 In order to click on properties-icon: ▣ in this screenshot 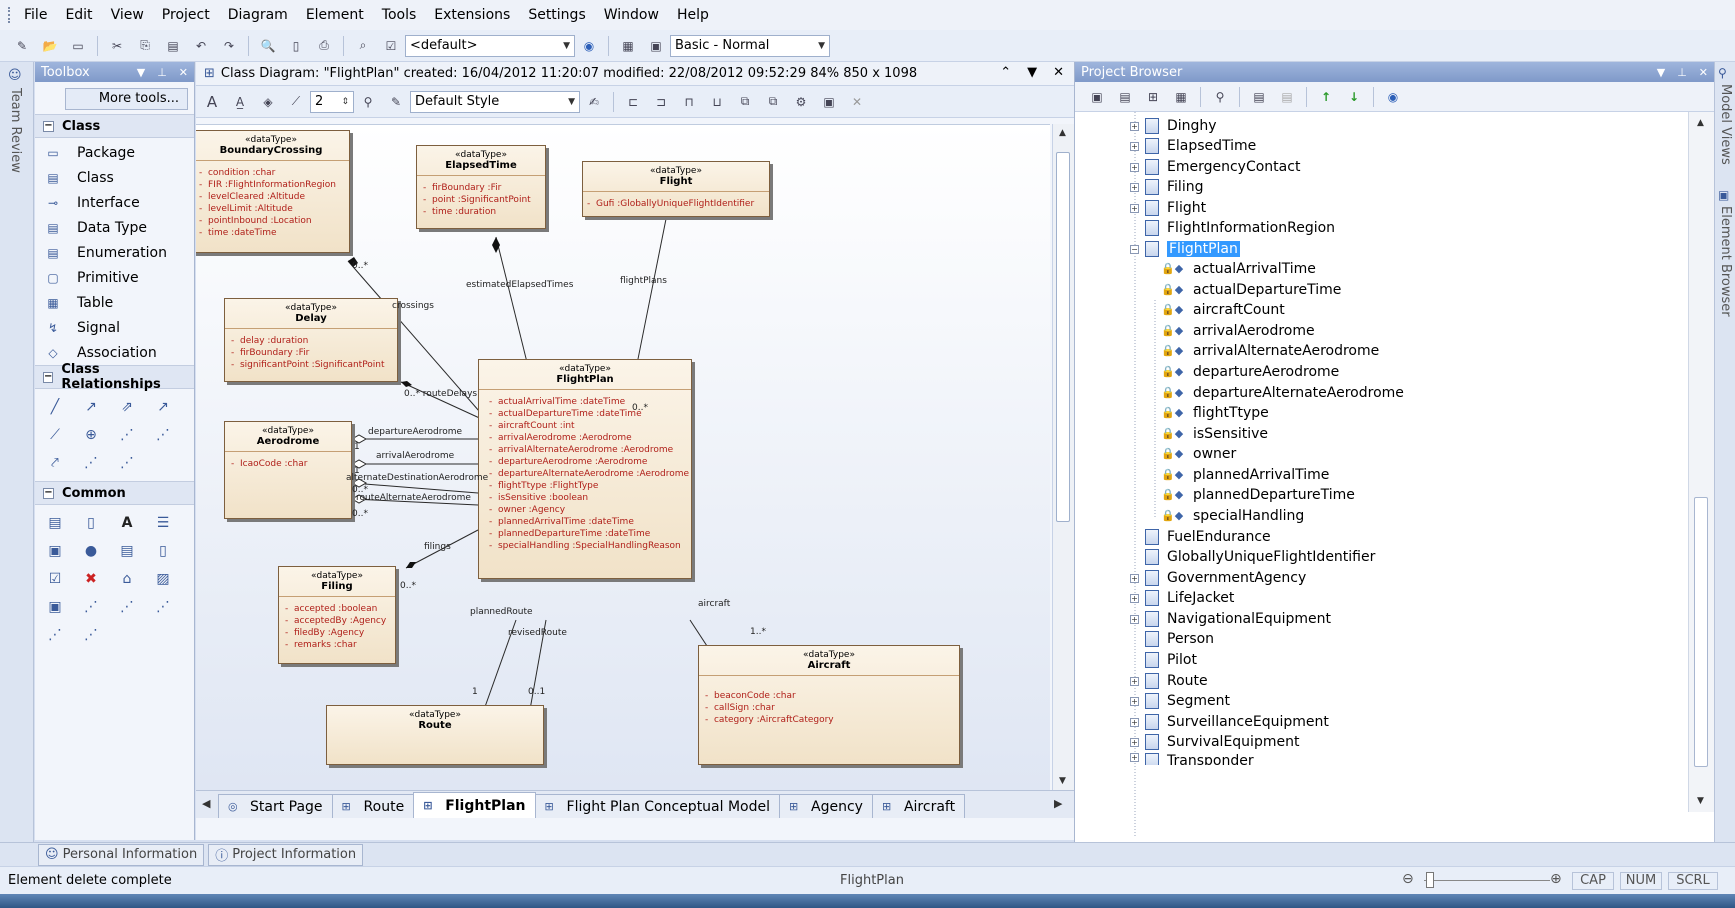, I will do `click(829, 102)`.